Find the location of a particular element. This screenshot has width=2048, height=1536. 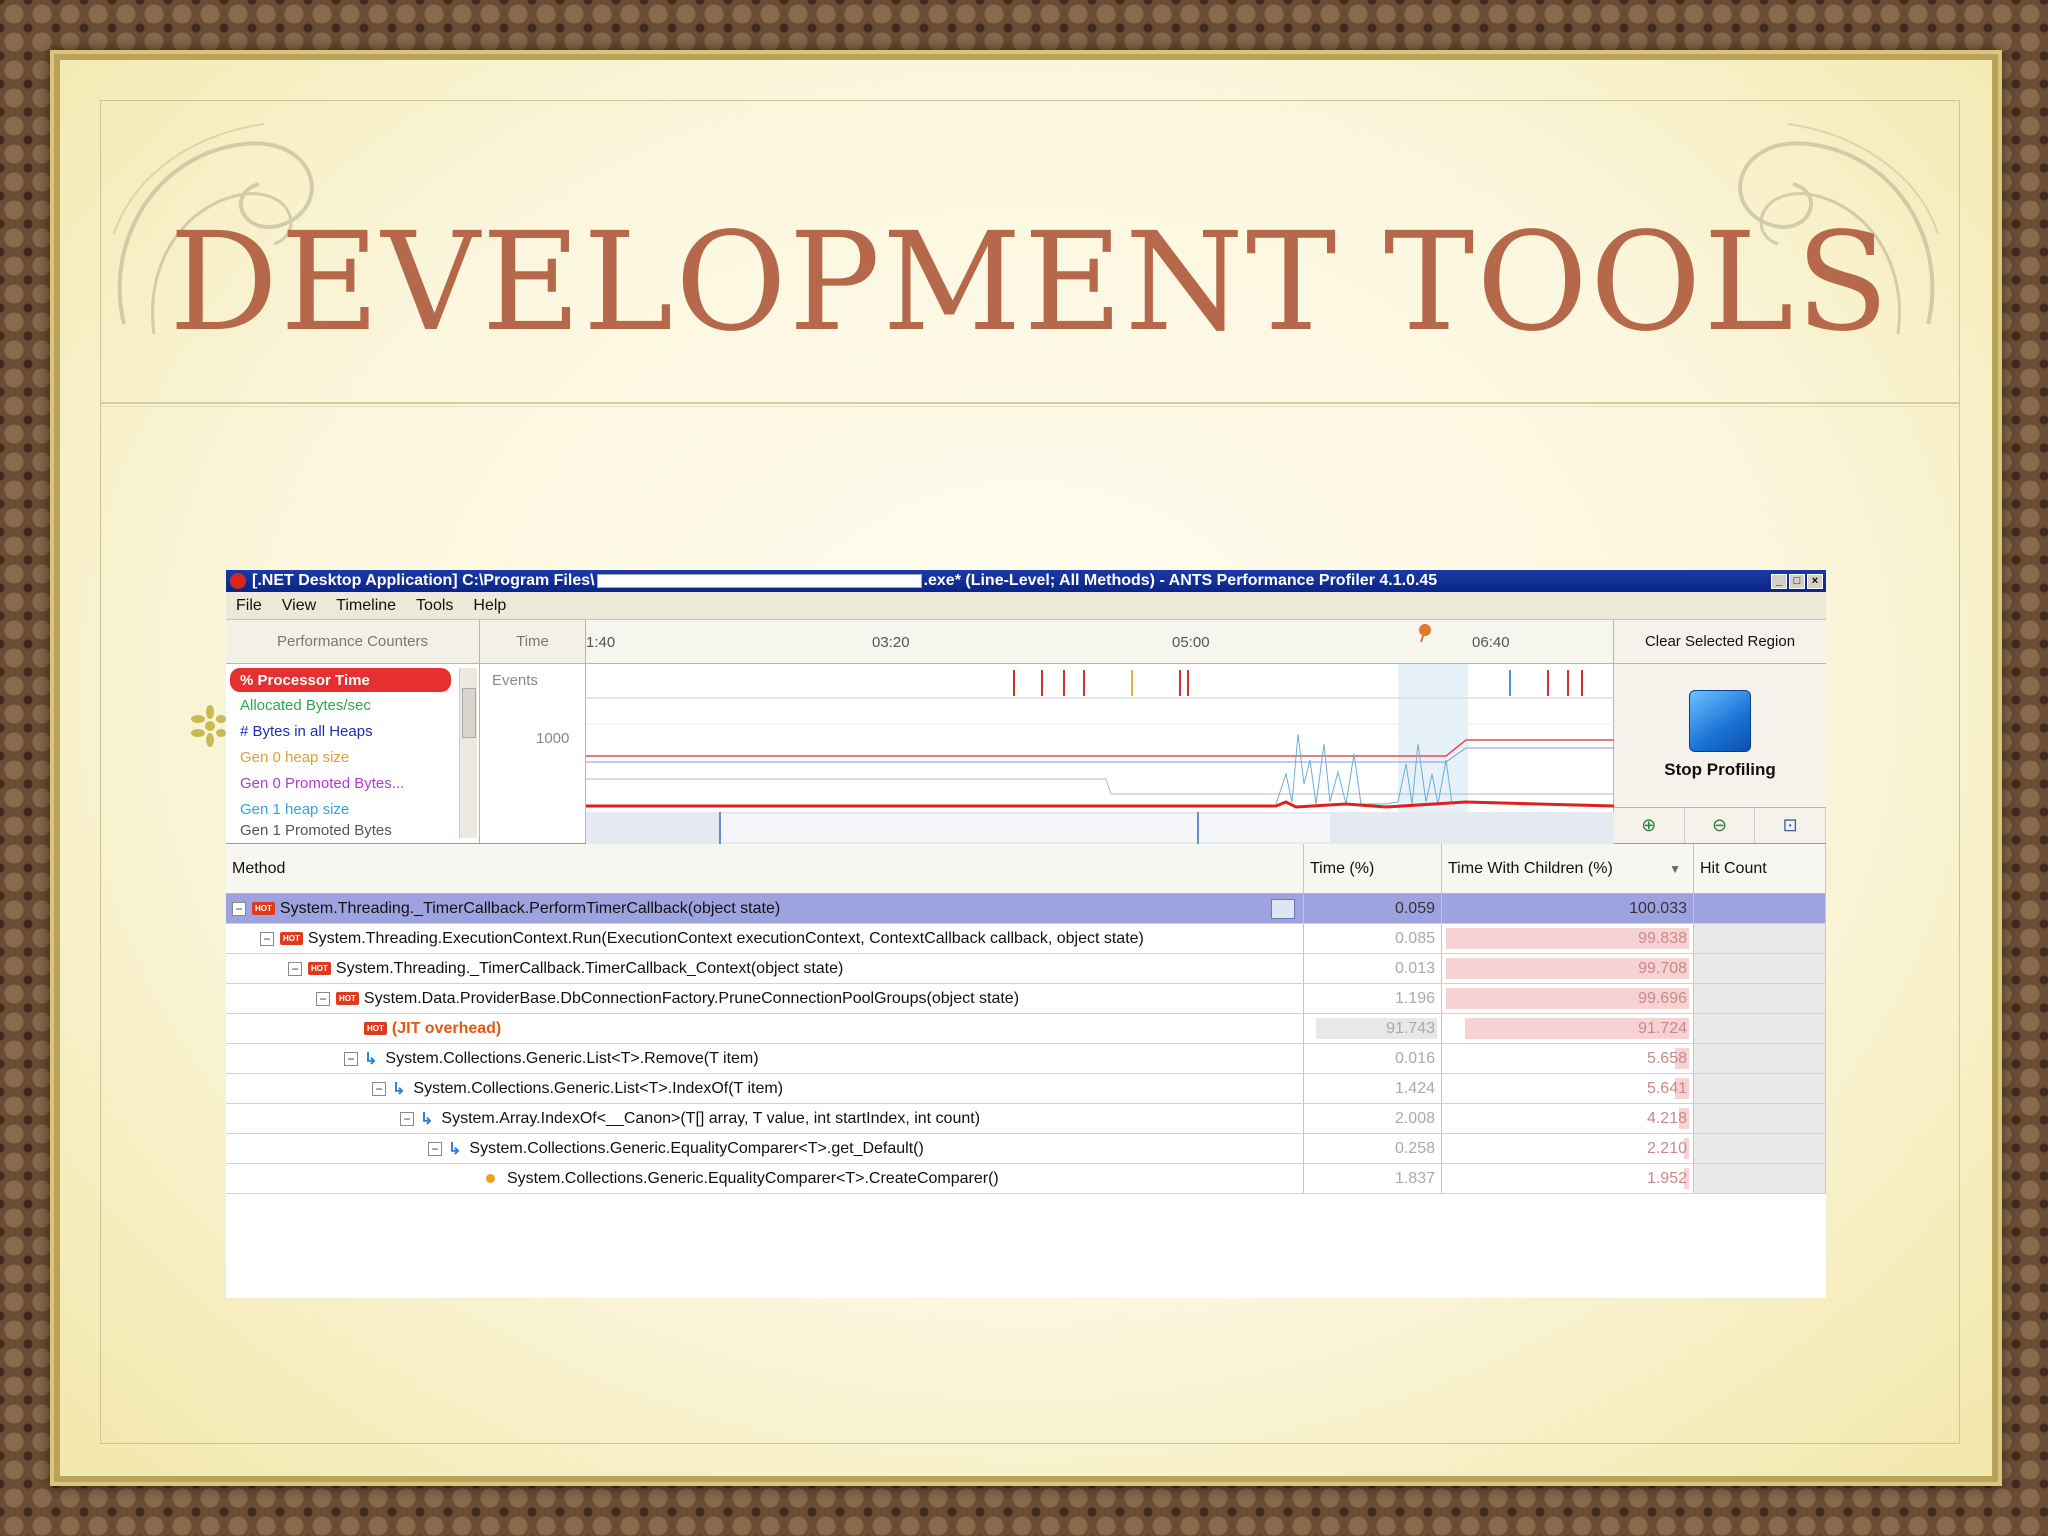

counter-label: Gen 1 Promoted Bytes is located at coordinates (316, 830).